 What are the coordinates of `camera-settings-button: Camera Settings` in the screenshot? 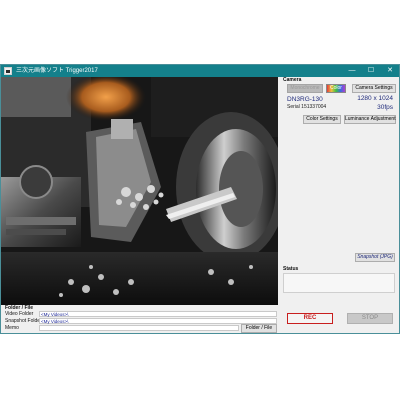 It's located at (374, 88).